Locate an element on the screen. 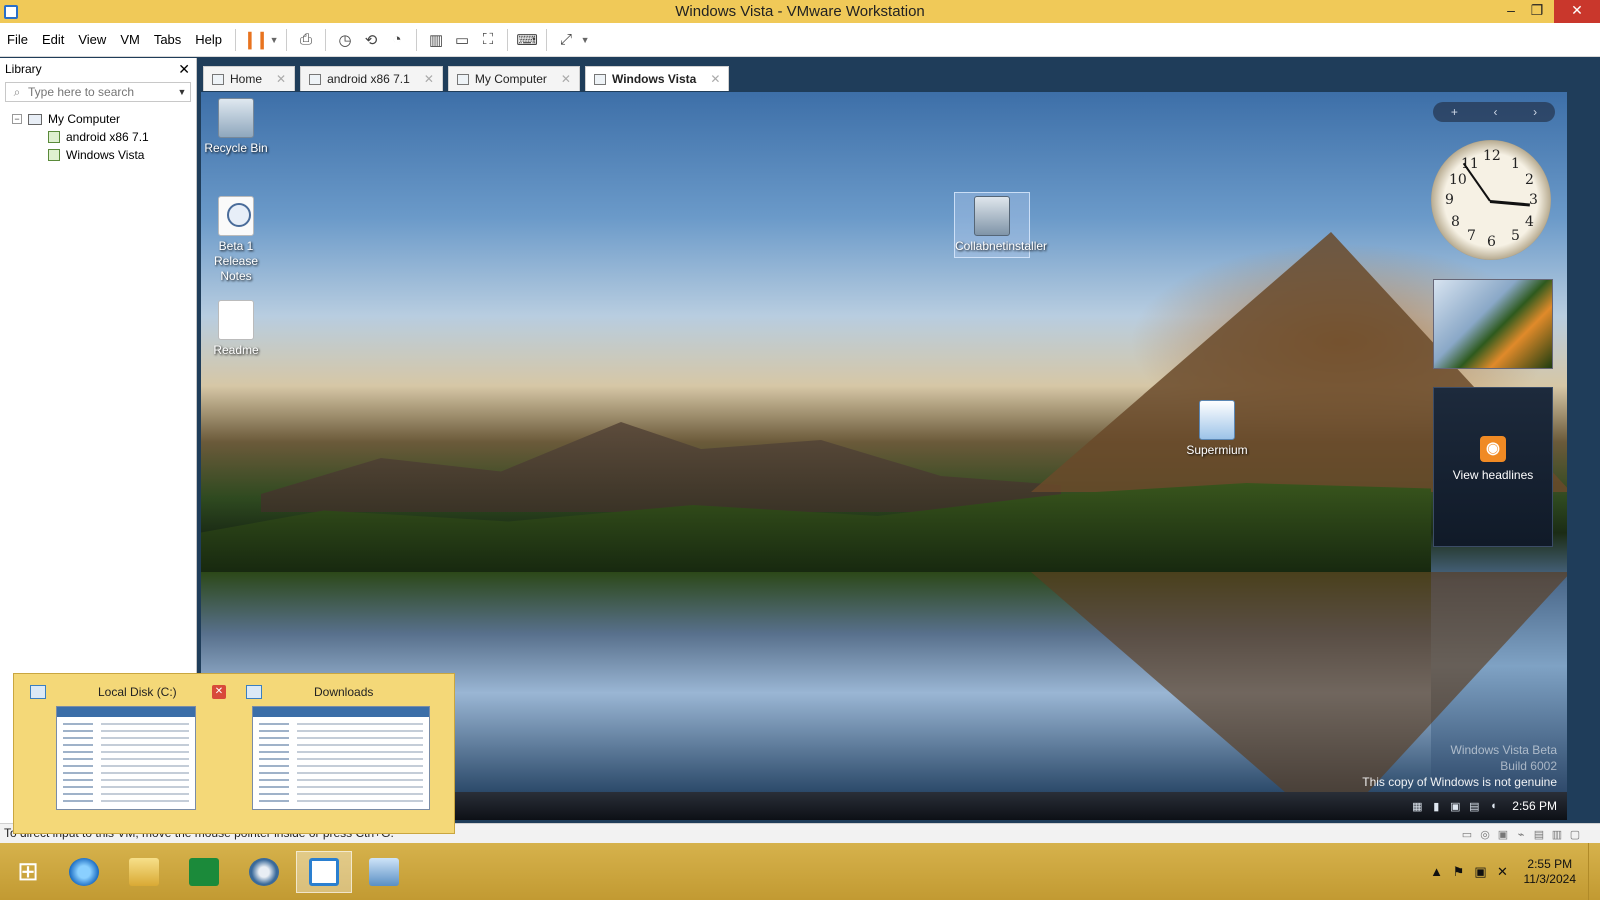  cd-drive-icon: ◎ is located at coordinates (1485, 835).